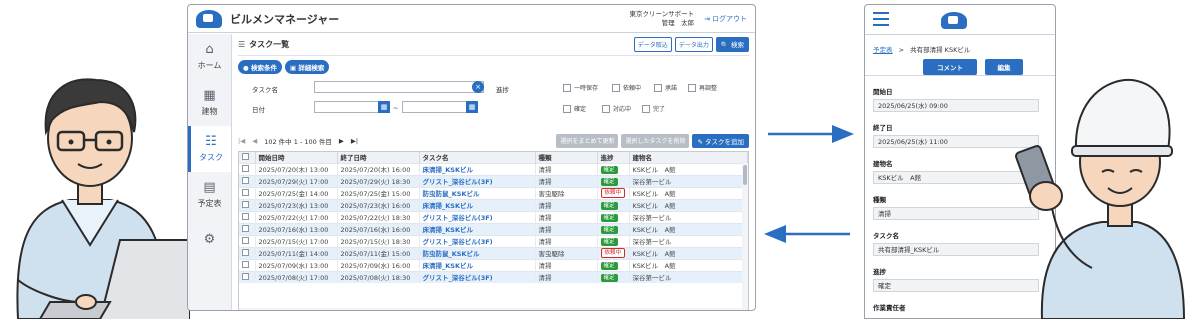  Describe the element at coordinates (811, 134) in the screenshot. I see `arrow-right-icon` at that location.